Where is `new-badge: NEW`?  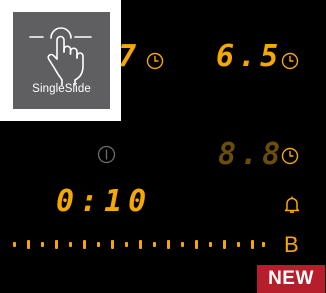
new-badge: NEW is located at coordinates (291, 279).